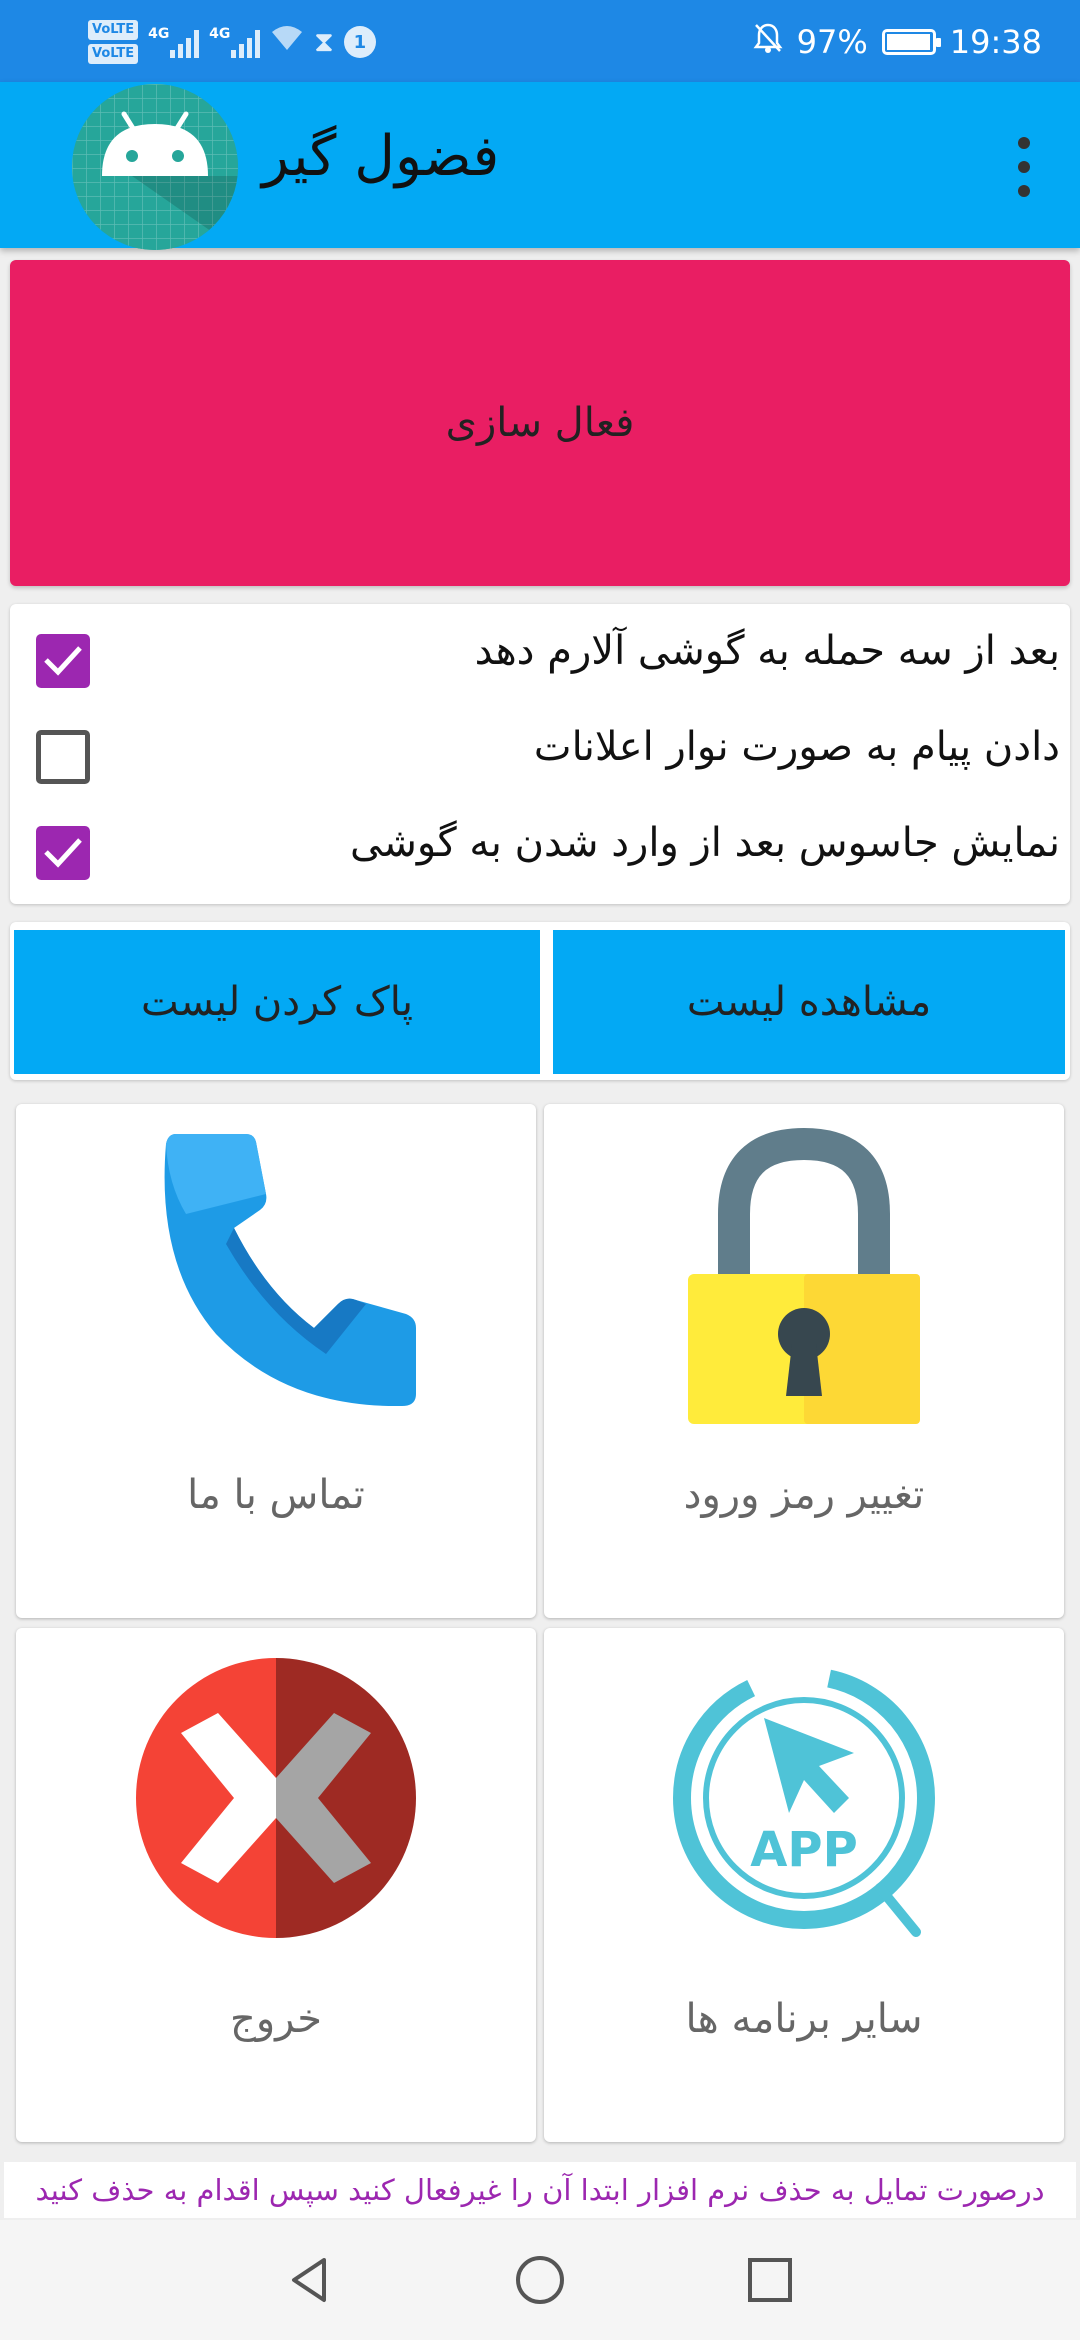 Image resolution: width=1080 pixels, height=2340 pixels. I want to click on option-notification-label: دادن پیام به صورت نوار اعلانات, so click(796, 747).